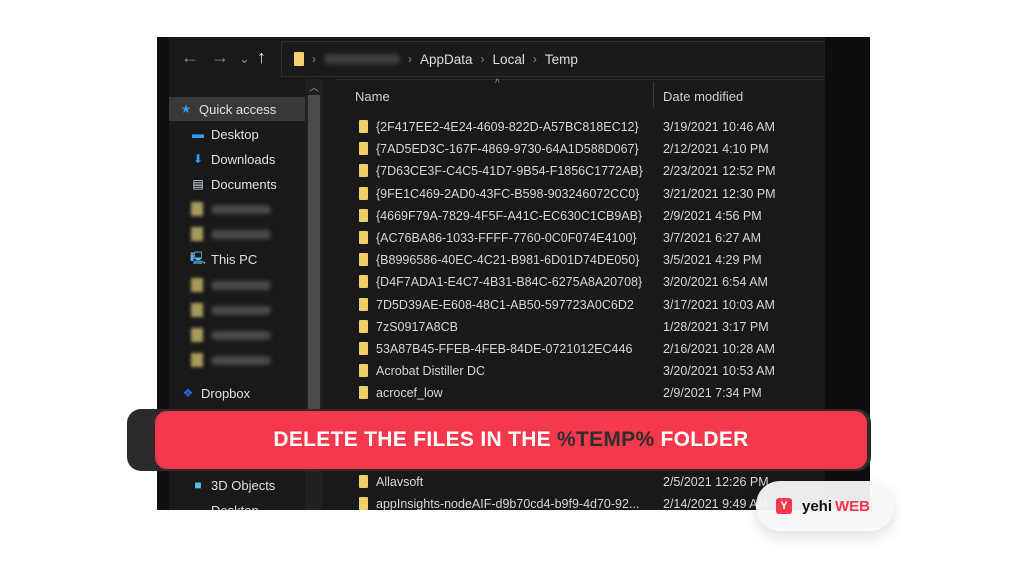 This screenshot has height=576, width=1024. What do you see at coordinates (719, 193) in the screenshot?
I see `file-date-modified: 3/21/2021 12:30 PM` at bounding box center [719, 193].